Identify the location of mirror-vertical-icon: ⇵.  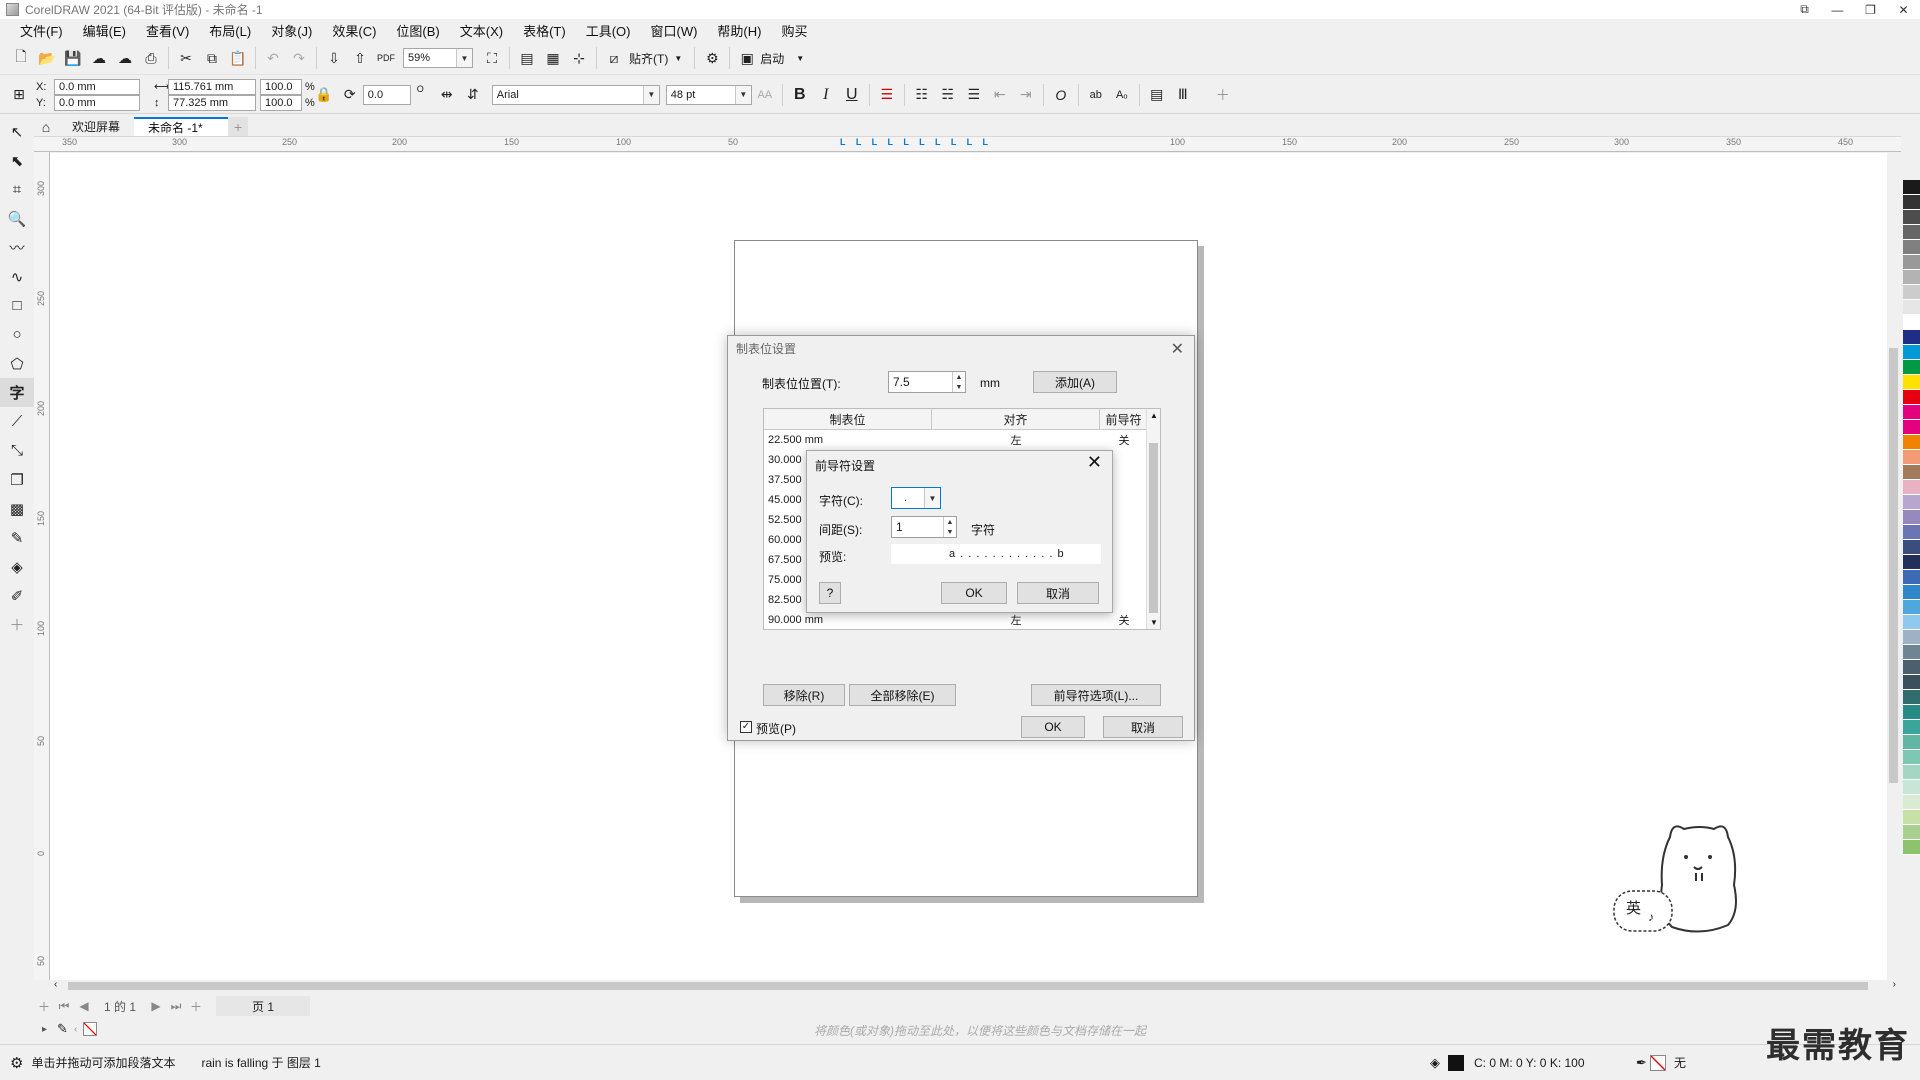
(473, 95).